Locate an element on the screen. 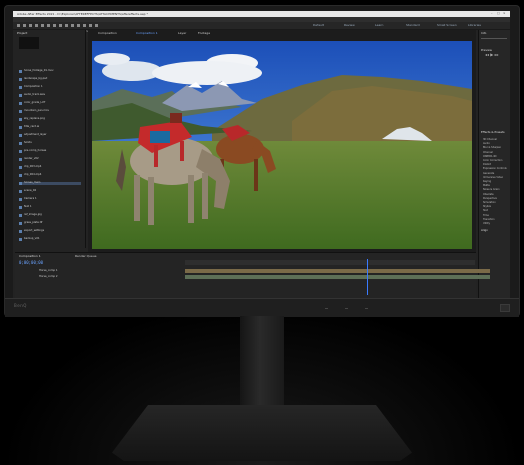 The image size is (524, 465). workspace-tab: Standard is located at coordinates (413, 25).